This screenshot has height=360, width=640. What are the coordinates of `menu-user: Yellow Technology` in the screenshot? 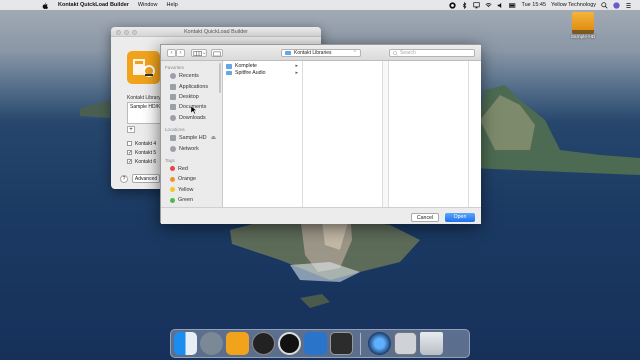 It's located at (573, 5).